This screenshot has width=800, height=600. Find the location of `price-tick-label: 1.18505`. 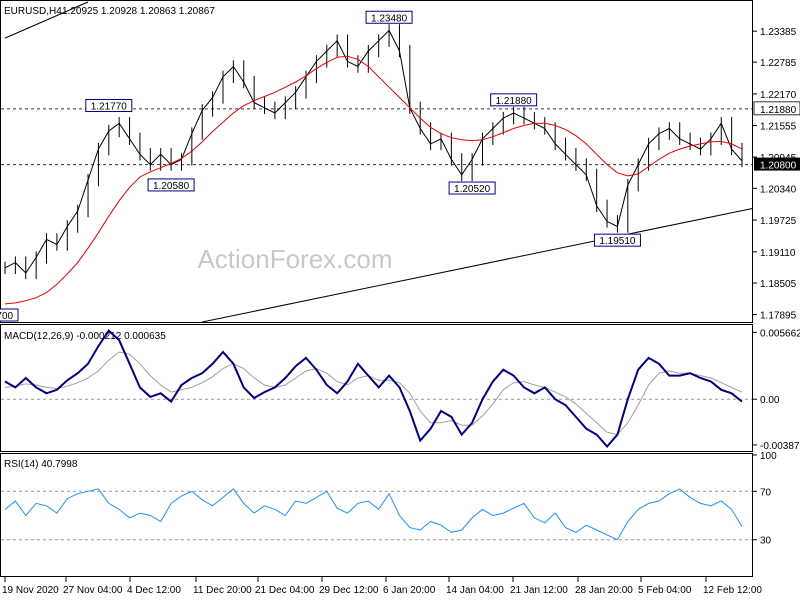

price-tick-label: 1.18505 is located at coordinates (778, 284).